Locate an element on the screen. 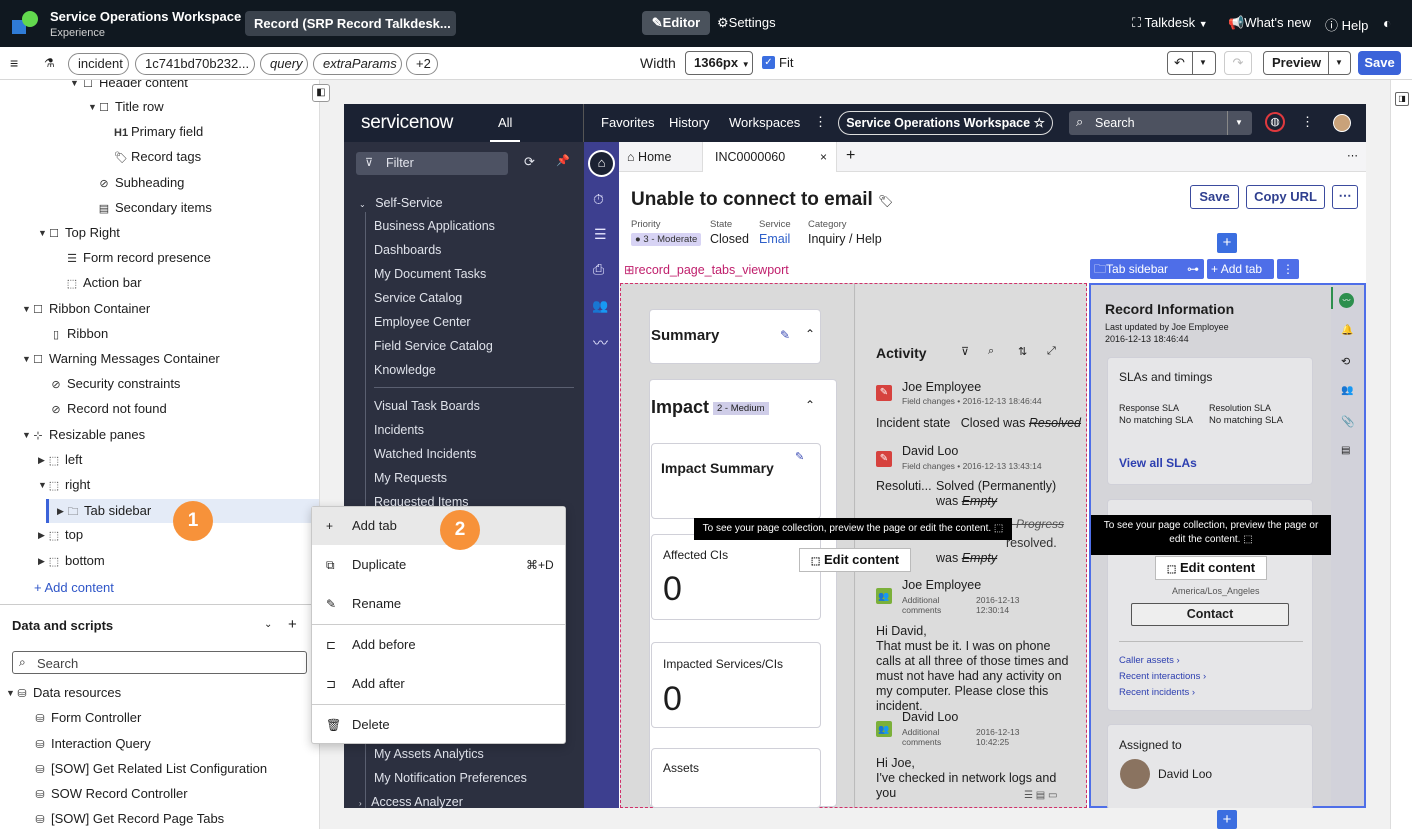 The width and height of the screenshot is (1412, 829). add-content-link: + Add content is located at coordinates (74, 588).